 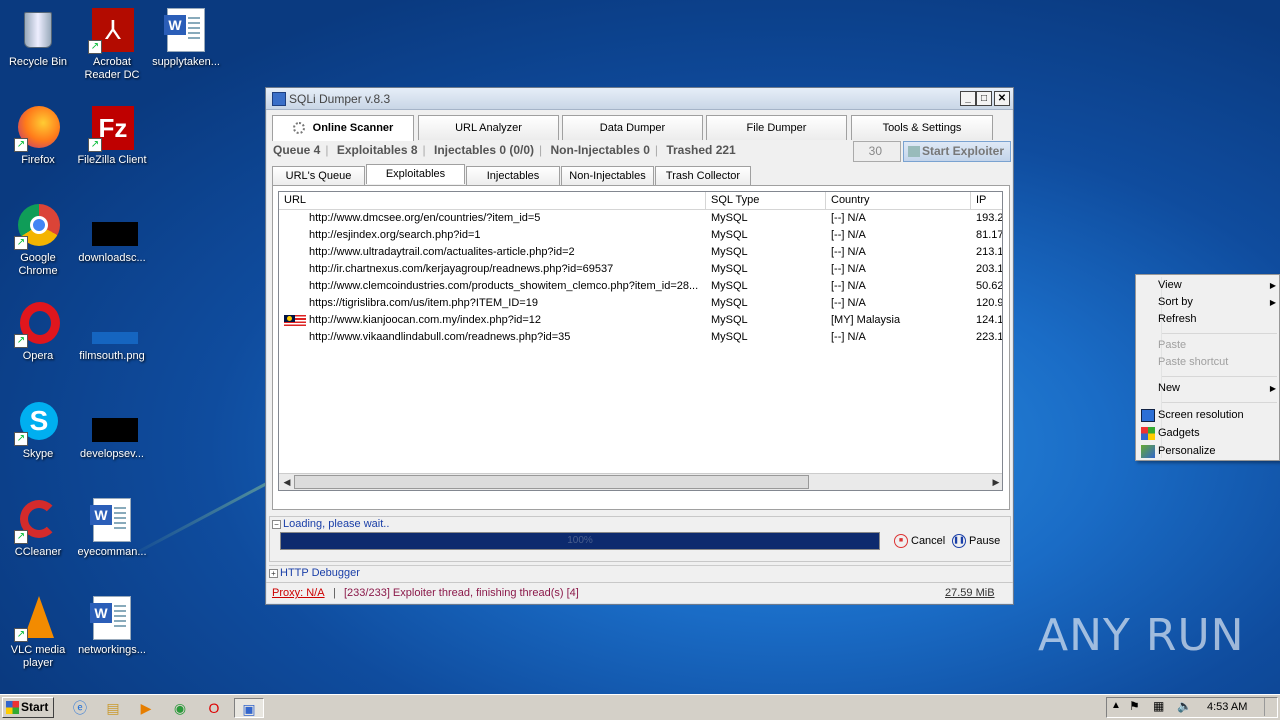 What do you see at coordinates (112, 136) in the screenshot?
I see `desktop-icon-filezilla: Fz ↗ FileZilla Client` at bounding box center [112, 136].